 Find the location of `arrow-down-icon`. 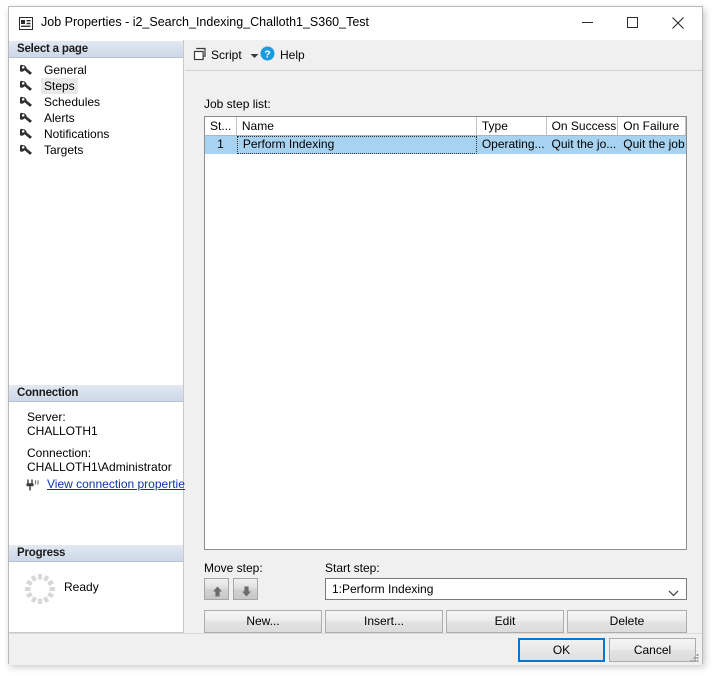

arrow-down-icon is located at coordinates (246, 591).